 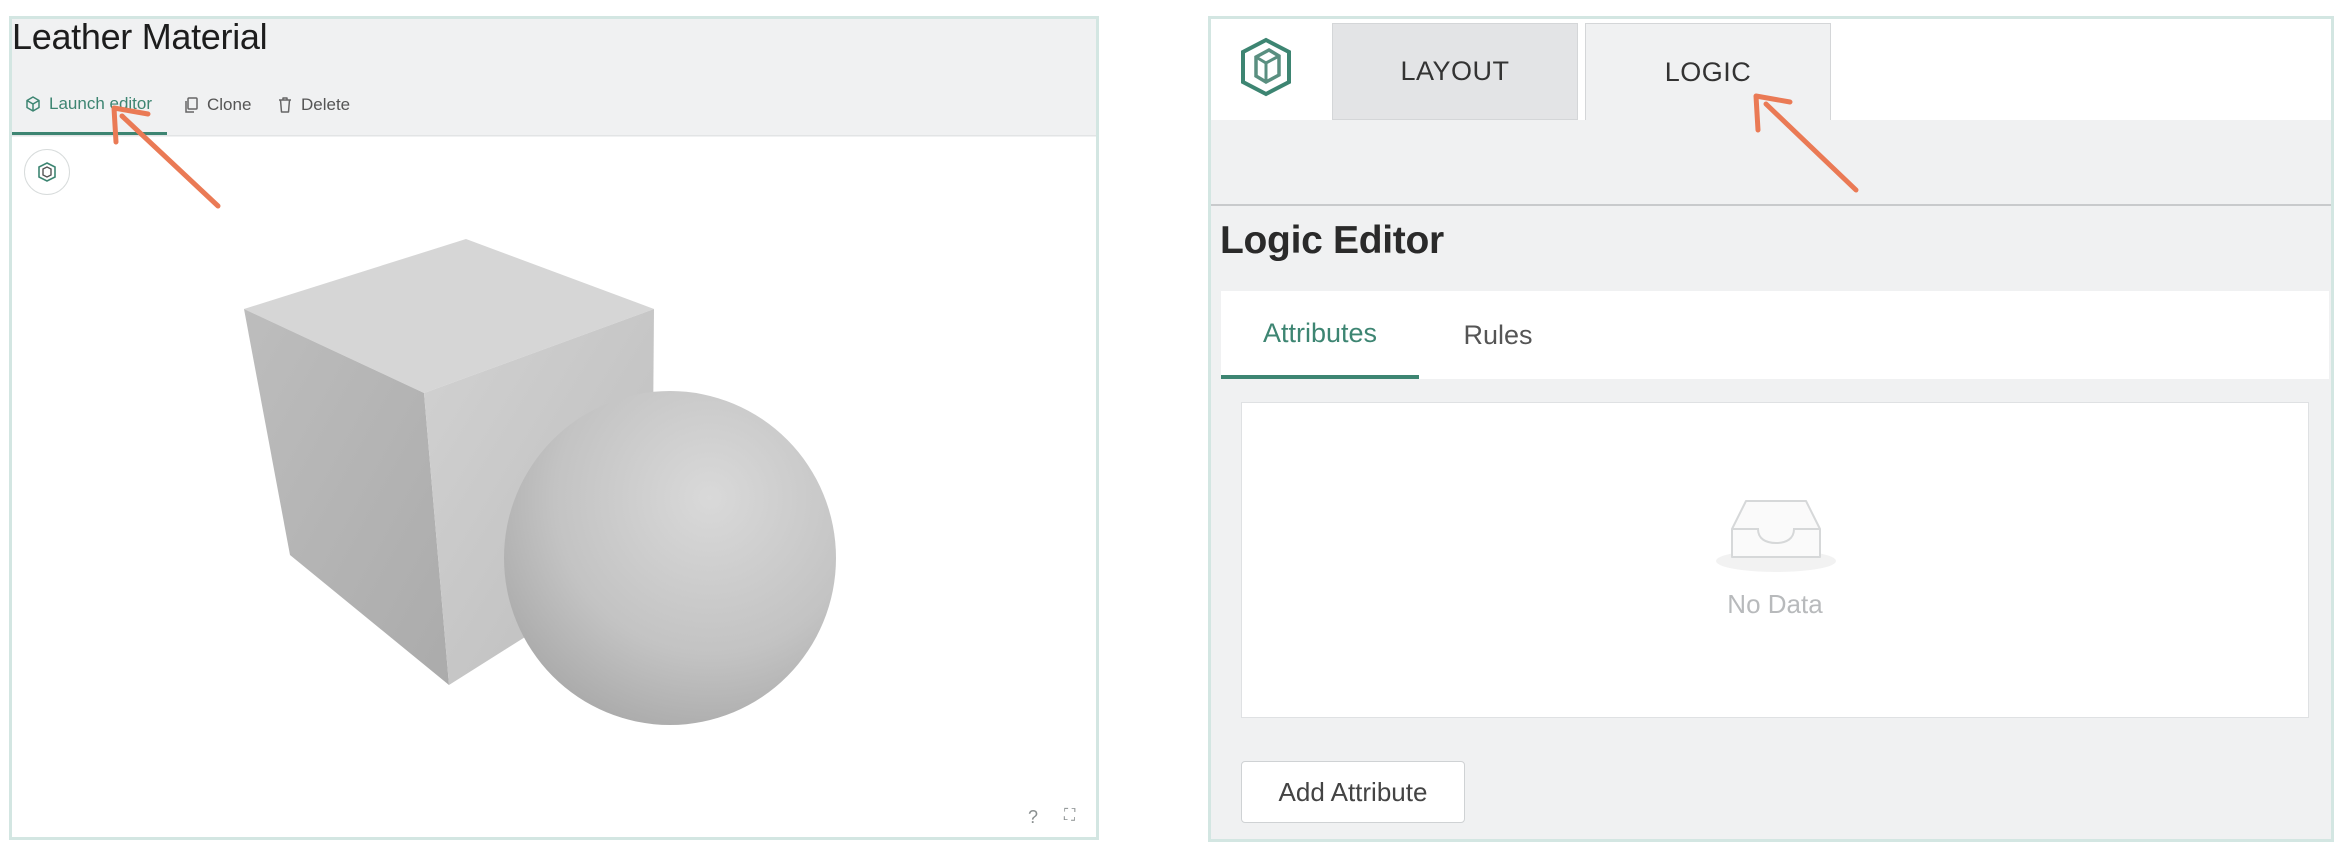 What do you see at coordinates (1498, 335) in the screenshot?
I see `tab-rules: Rules` at bounding box center [1498, 335].